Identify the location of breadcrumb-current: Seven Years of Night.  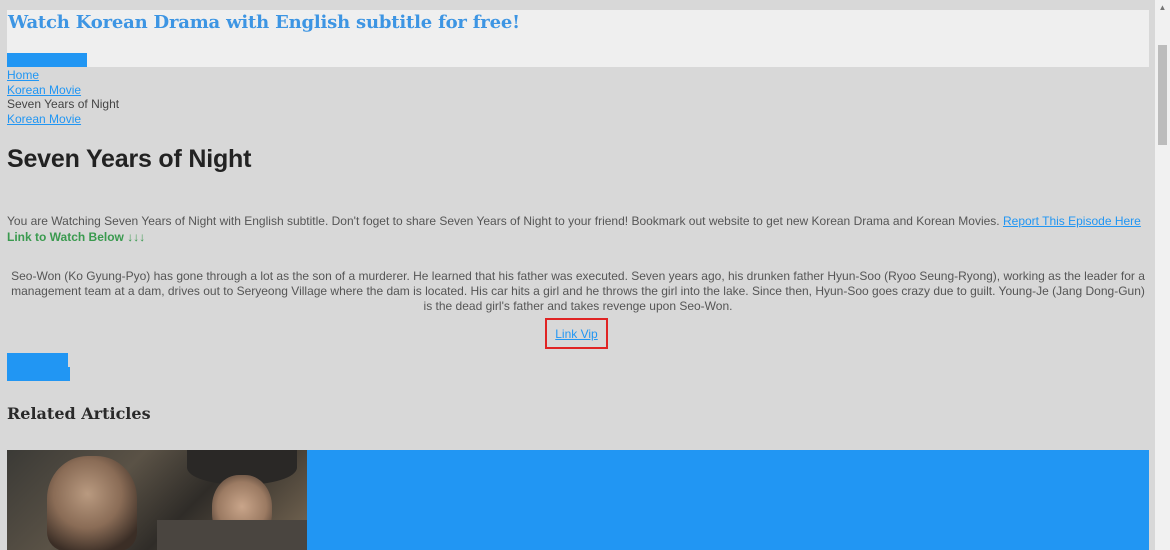
(63, 104).